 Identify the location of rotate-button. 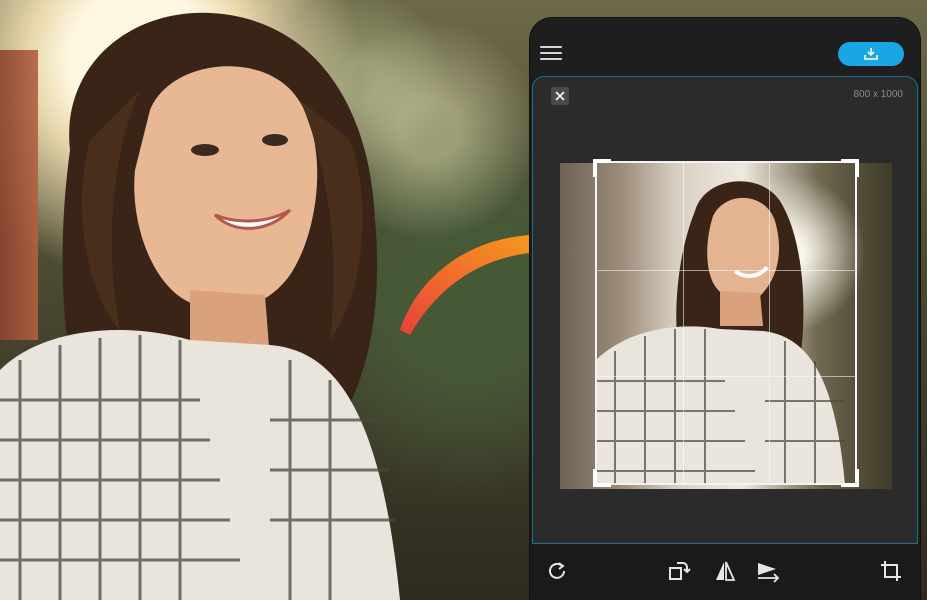
(557, 571).